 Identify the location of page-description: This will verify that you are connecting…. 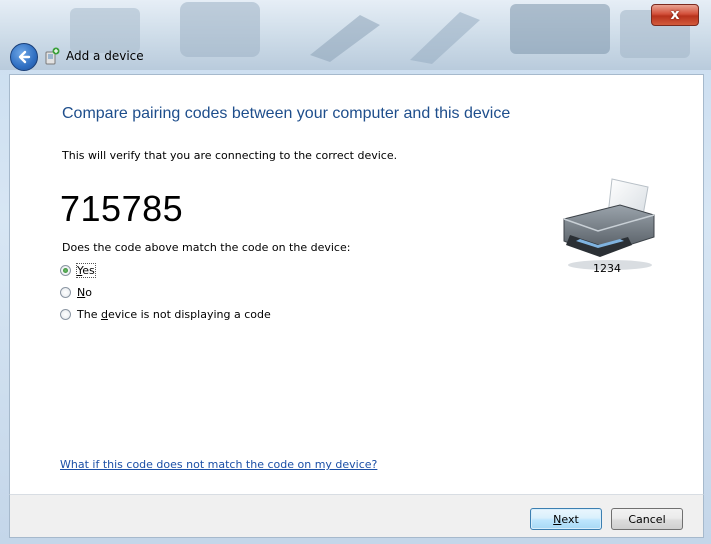
(230, 155).